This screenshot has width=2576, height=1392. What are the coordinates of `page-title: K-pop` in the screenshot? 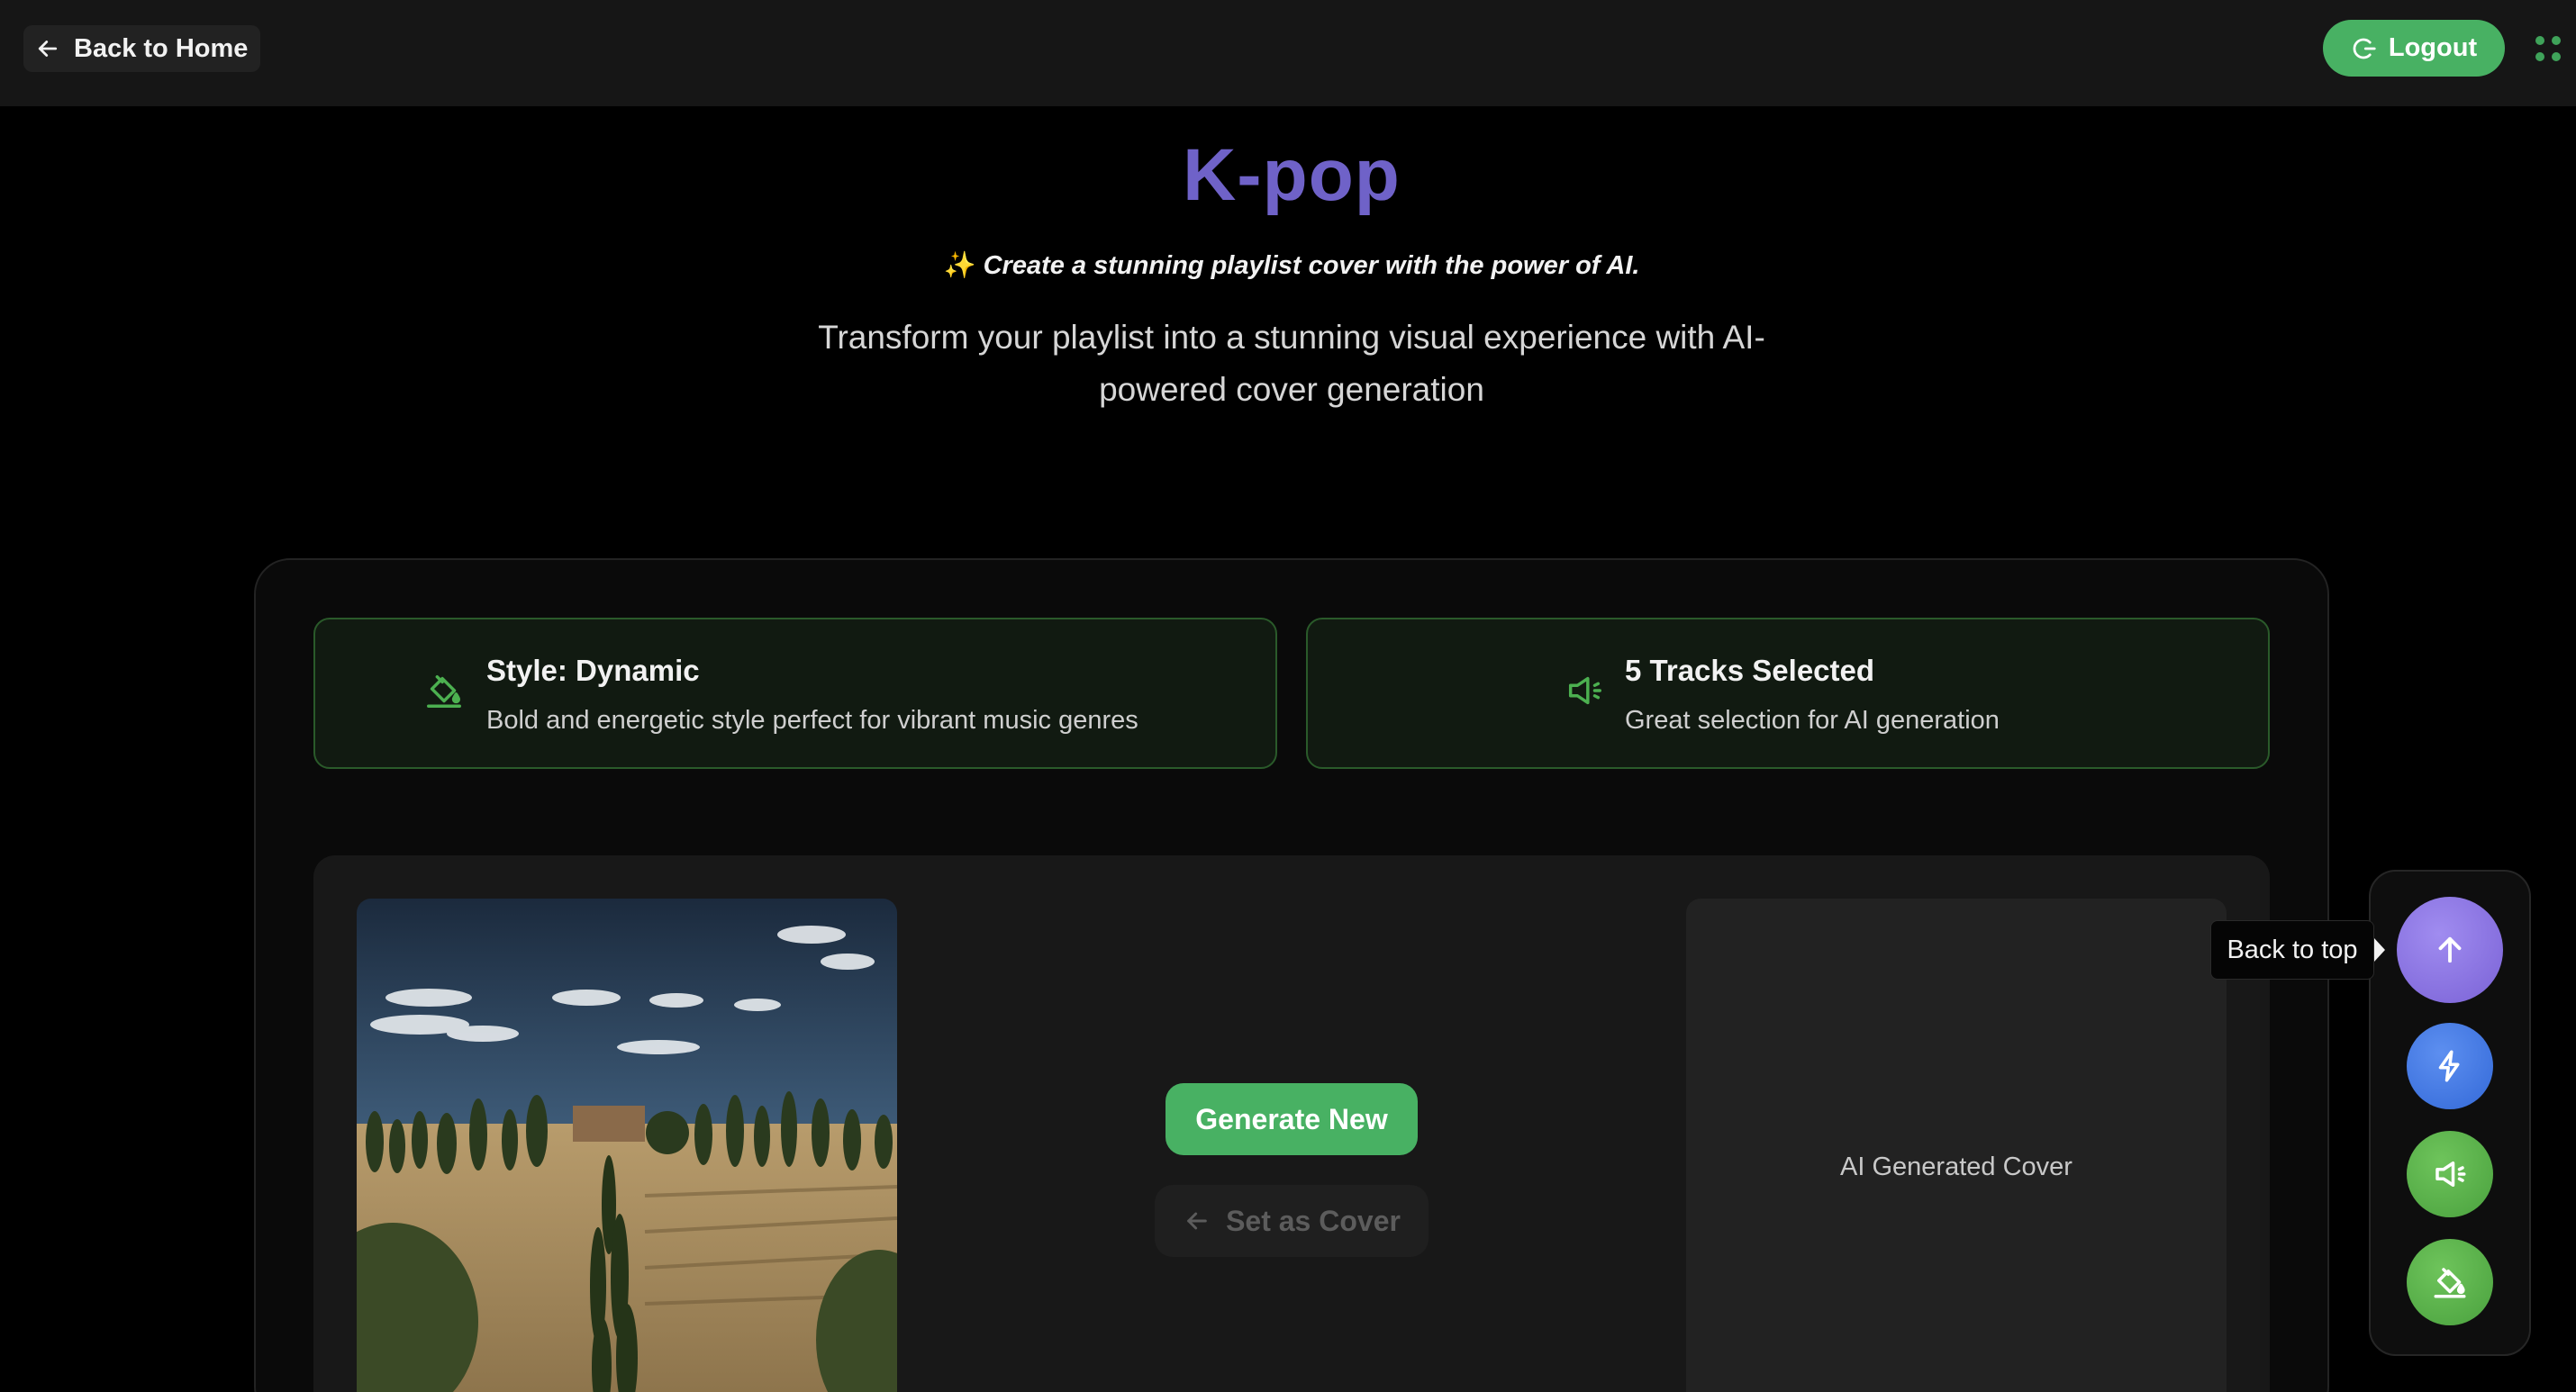 It's located at (1292, 175).